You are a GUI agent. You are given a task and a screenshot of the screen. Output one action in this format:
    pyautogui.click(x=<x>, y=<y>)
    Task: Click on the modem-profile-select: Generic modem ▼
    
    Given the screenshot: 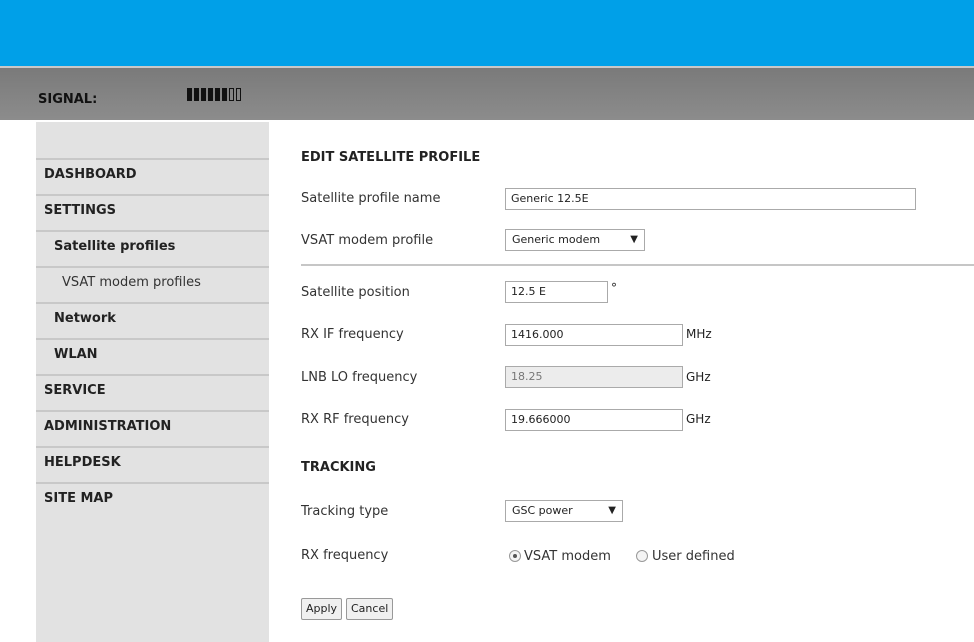 What is the action you would take?
    pyautogui.click(x=575, y=240)
    